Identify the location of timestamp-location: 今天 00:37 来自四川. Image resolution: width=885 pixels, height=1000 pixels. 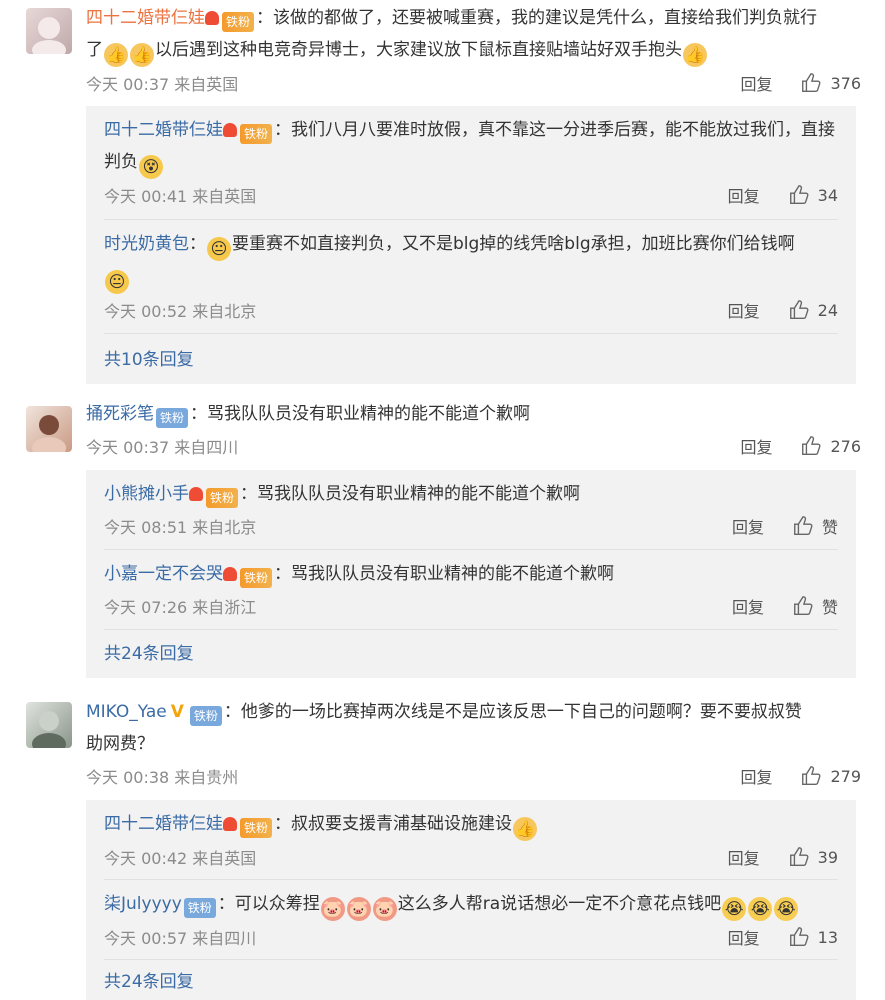
(162, 447).